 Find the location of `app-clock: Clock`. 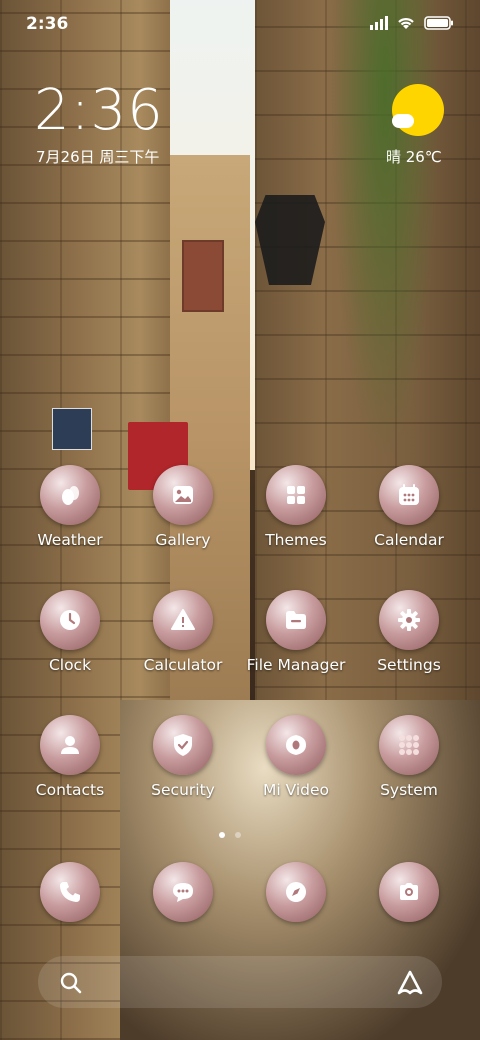

app-clock: Clock is located at coordinates (70, 645).